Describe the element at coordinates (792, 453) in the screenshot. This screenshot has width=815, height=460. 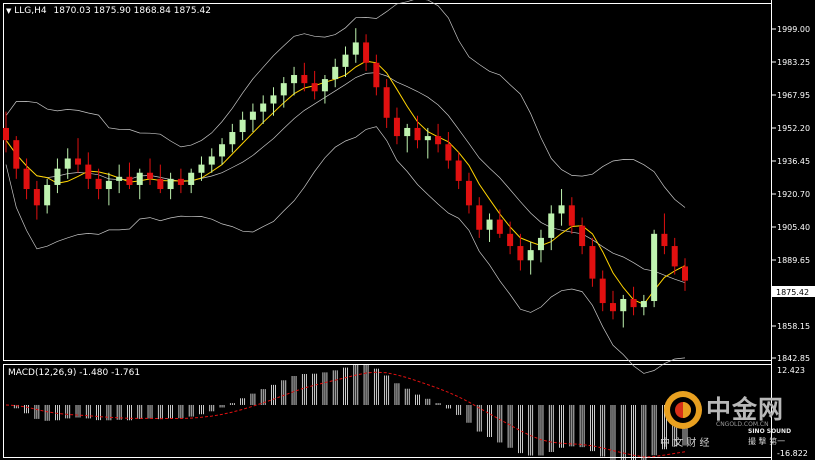
I see `macd-axis-bottom: -16.822` at that location.